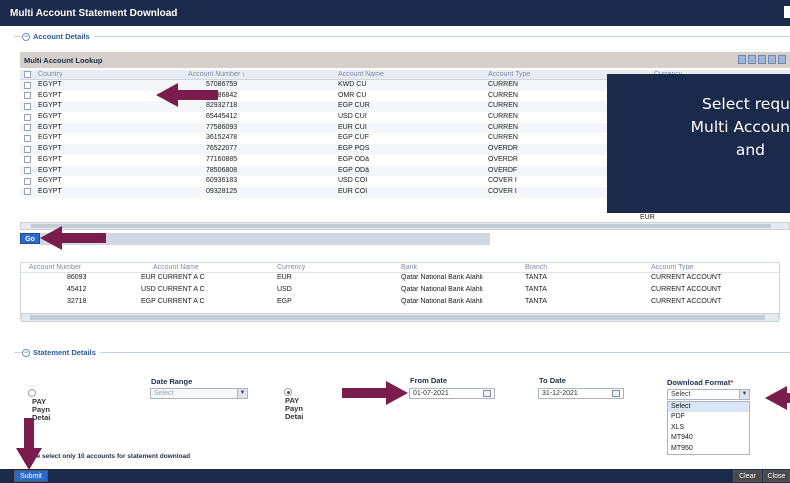 Image resolution: width=790 pixels, height=483 pixels. I want to click on sel-col-account-type: Account Type, so click(672, 267).